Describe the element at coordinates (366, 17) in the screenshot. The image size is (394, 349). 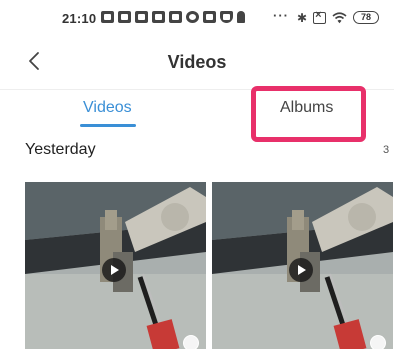
I see `battery-icon: 78` at that location.